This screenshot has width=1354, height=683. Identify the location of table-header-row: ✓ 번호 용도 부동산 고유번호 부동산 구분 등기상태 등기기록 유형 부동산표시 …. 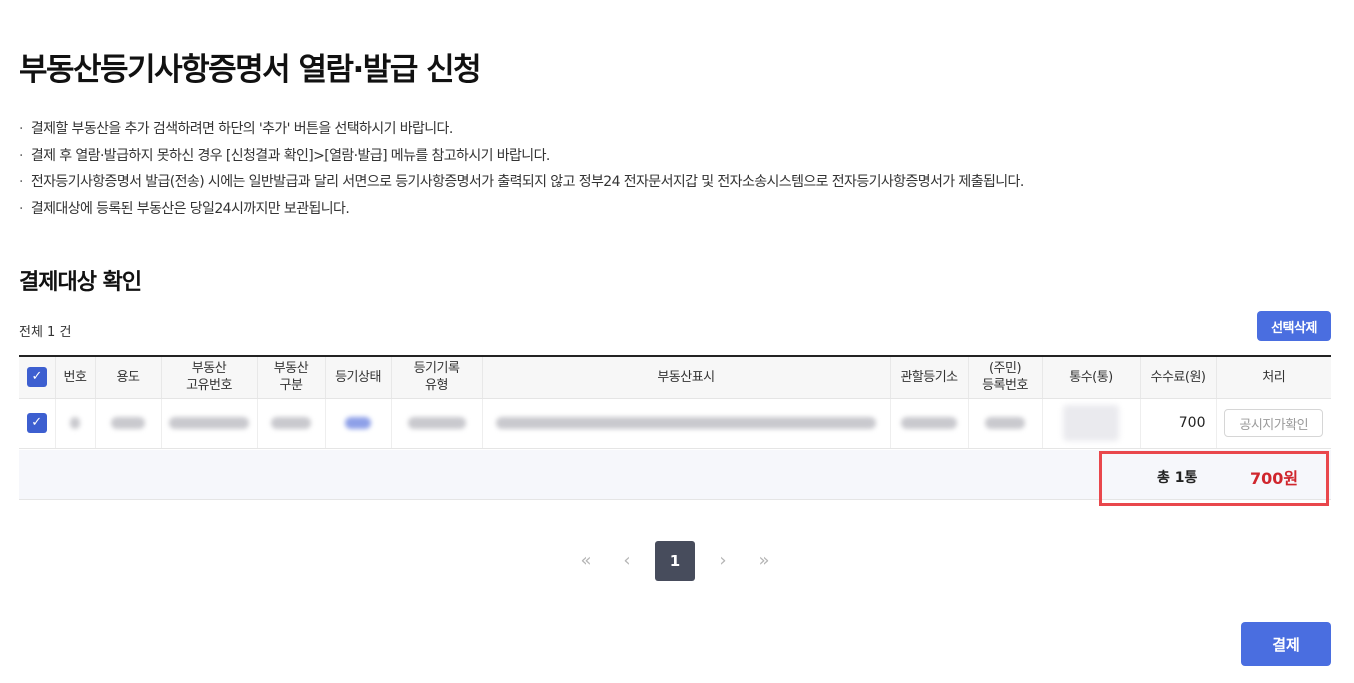
(675, 377).